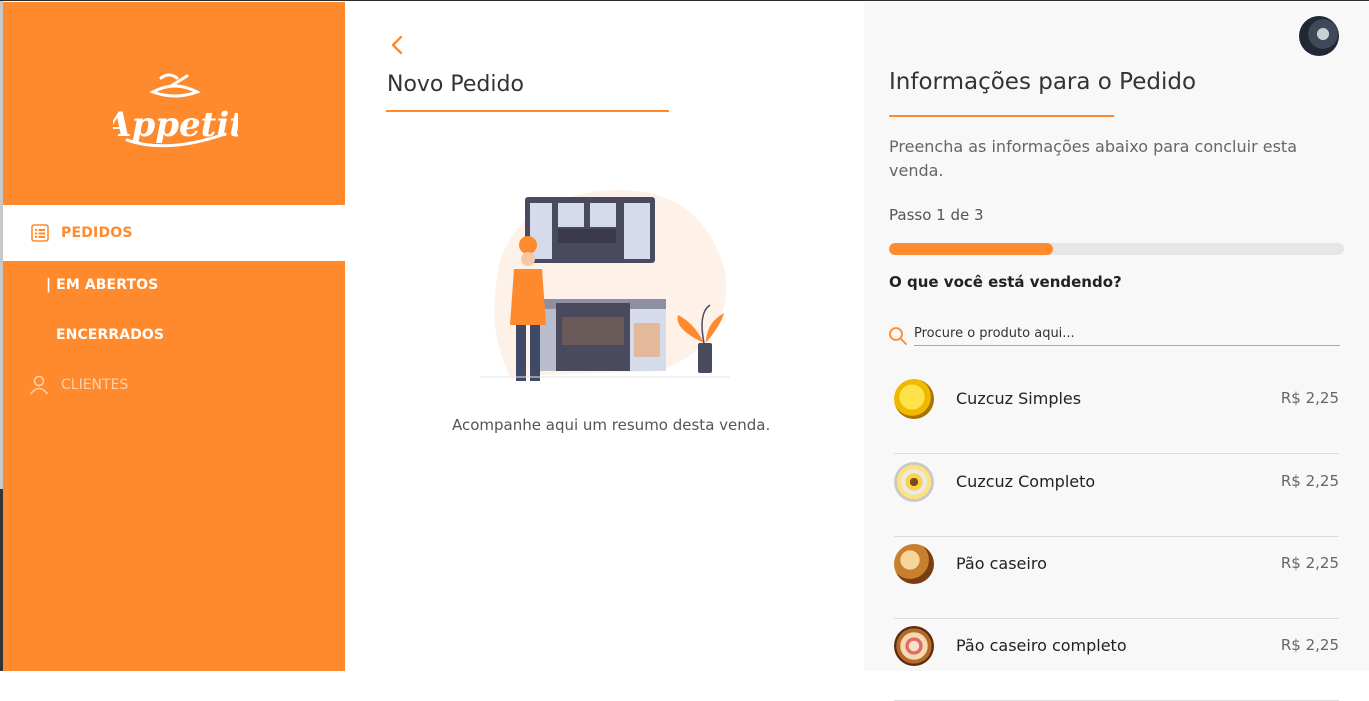 Image resolution: width=1369 pixels, height=701 pixels. What do you see at coordinates (1026, 481) in the screenshot?
I see `product-name: Cuzcuz Completo` at bounding box center [1026, 481].